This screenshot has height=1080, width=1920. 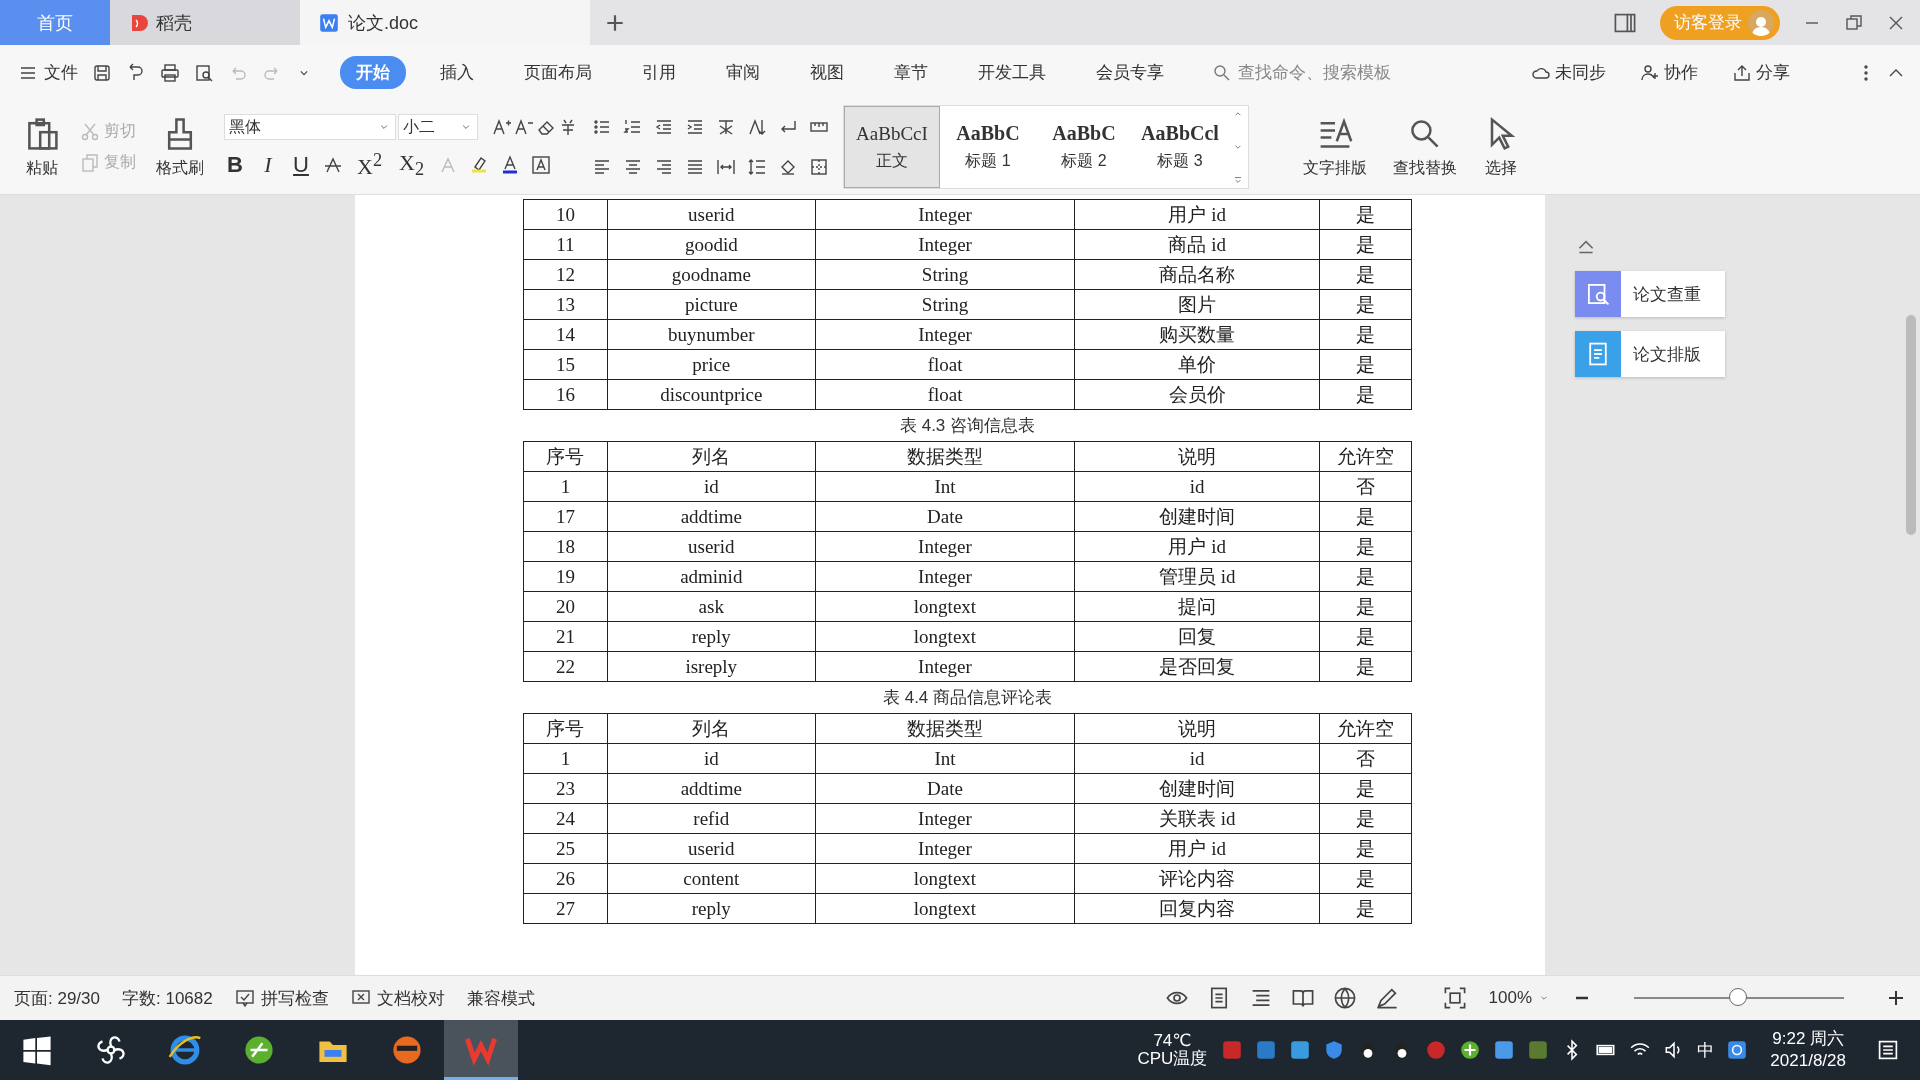 I want to click on fit-page-icon, so click(x=1454, y=998).